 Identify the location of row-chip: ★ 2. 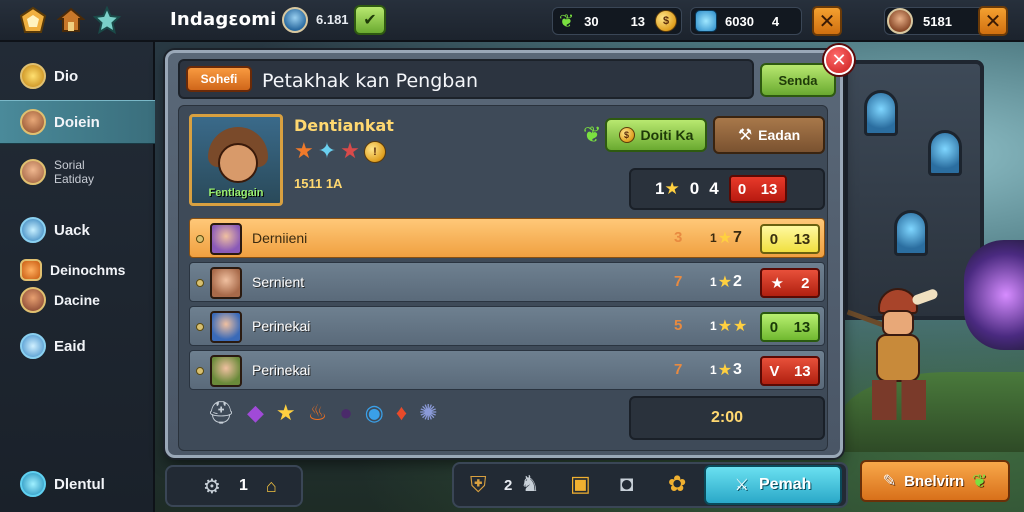
(790, 283).